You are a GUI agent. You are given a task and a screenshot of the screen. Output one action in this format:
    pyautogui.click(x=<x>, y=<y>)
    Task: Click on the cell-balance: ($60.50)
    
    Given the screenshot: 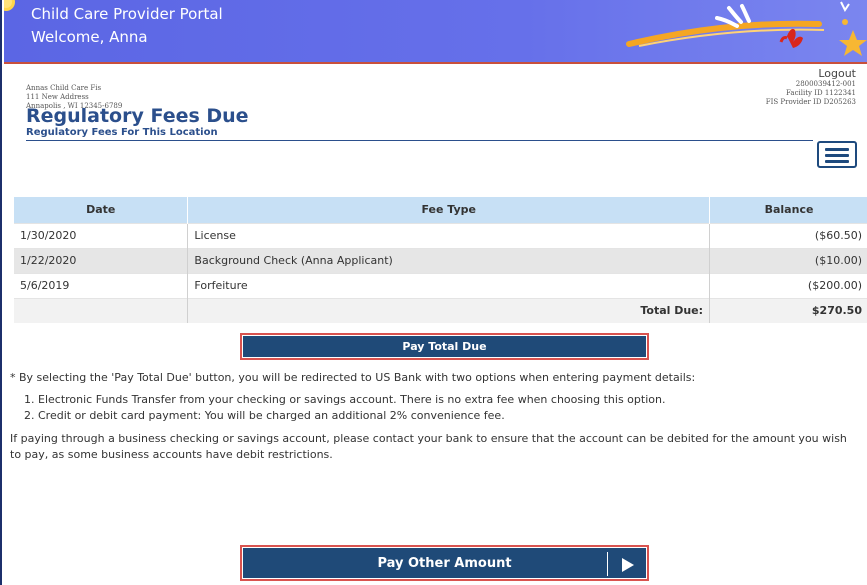 What is the action you would take?
    pyautogui.click(x=788, y=235)
    